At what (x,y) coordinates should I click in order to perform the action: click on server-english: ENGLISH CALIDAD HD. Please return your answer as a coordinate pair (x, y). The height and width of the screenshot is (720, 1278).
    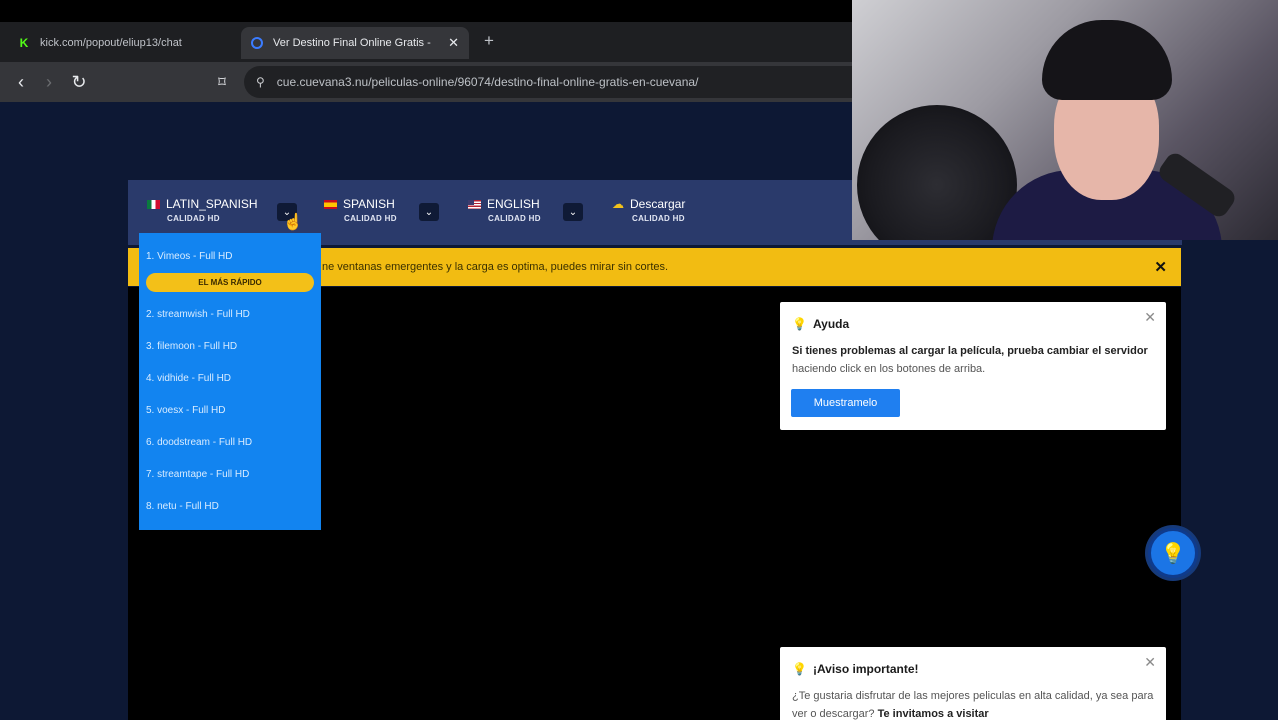
    Looking at the image, I should click on (504, 210).